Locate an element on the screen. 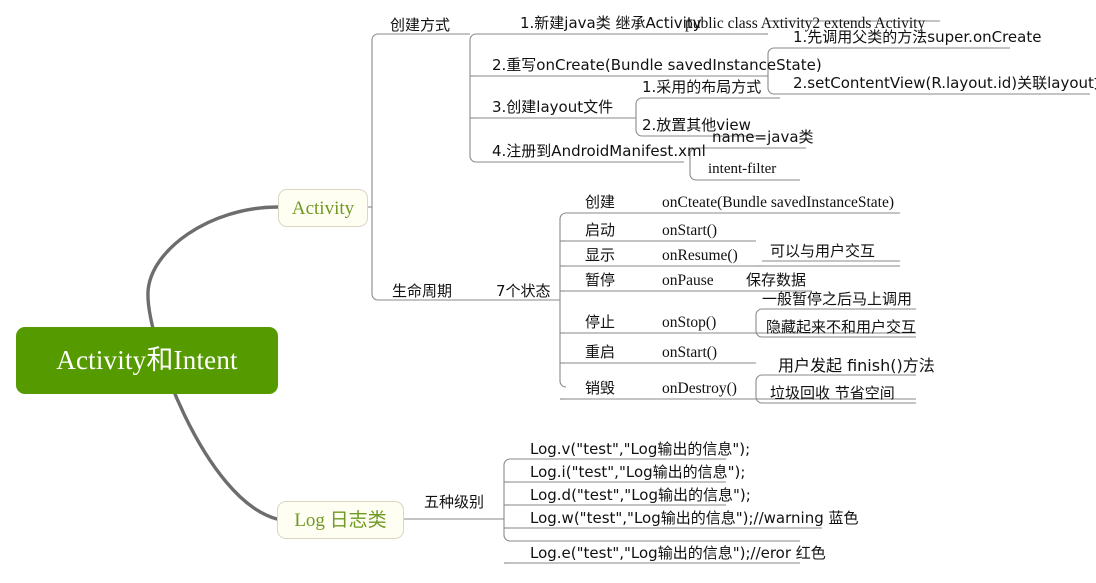  create-item-3-child-1: 1.采用的布局方式 is located at coordinates (701, 87).